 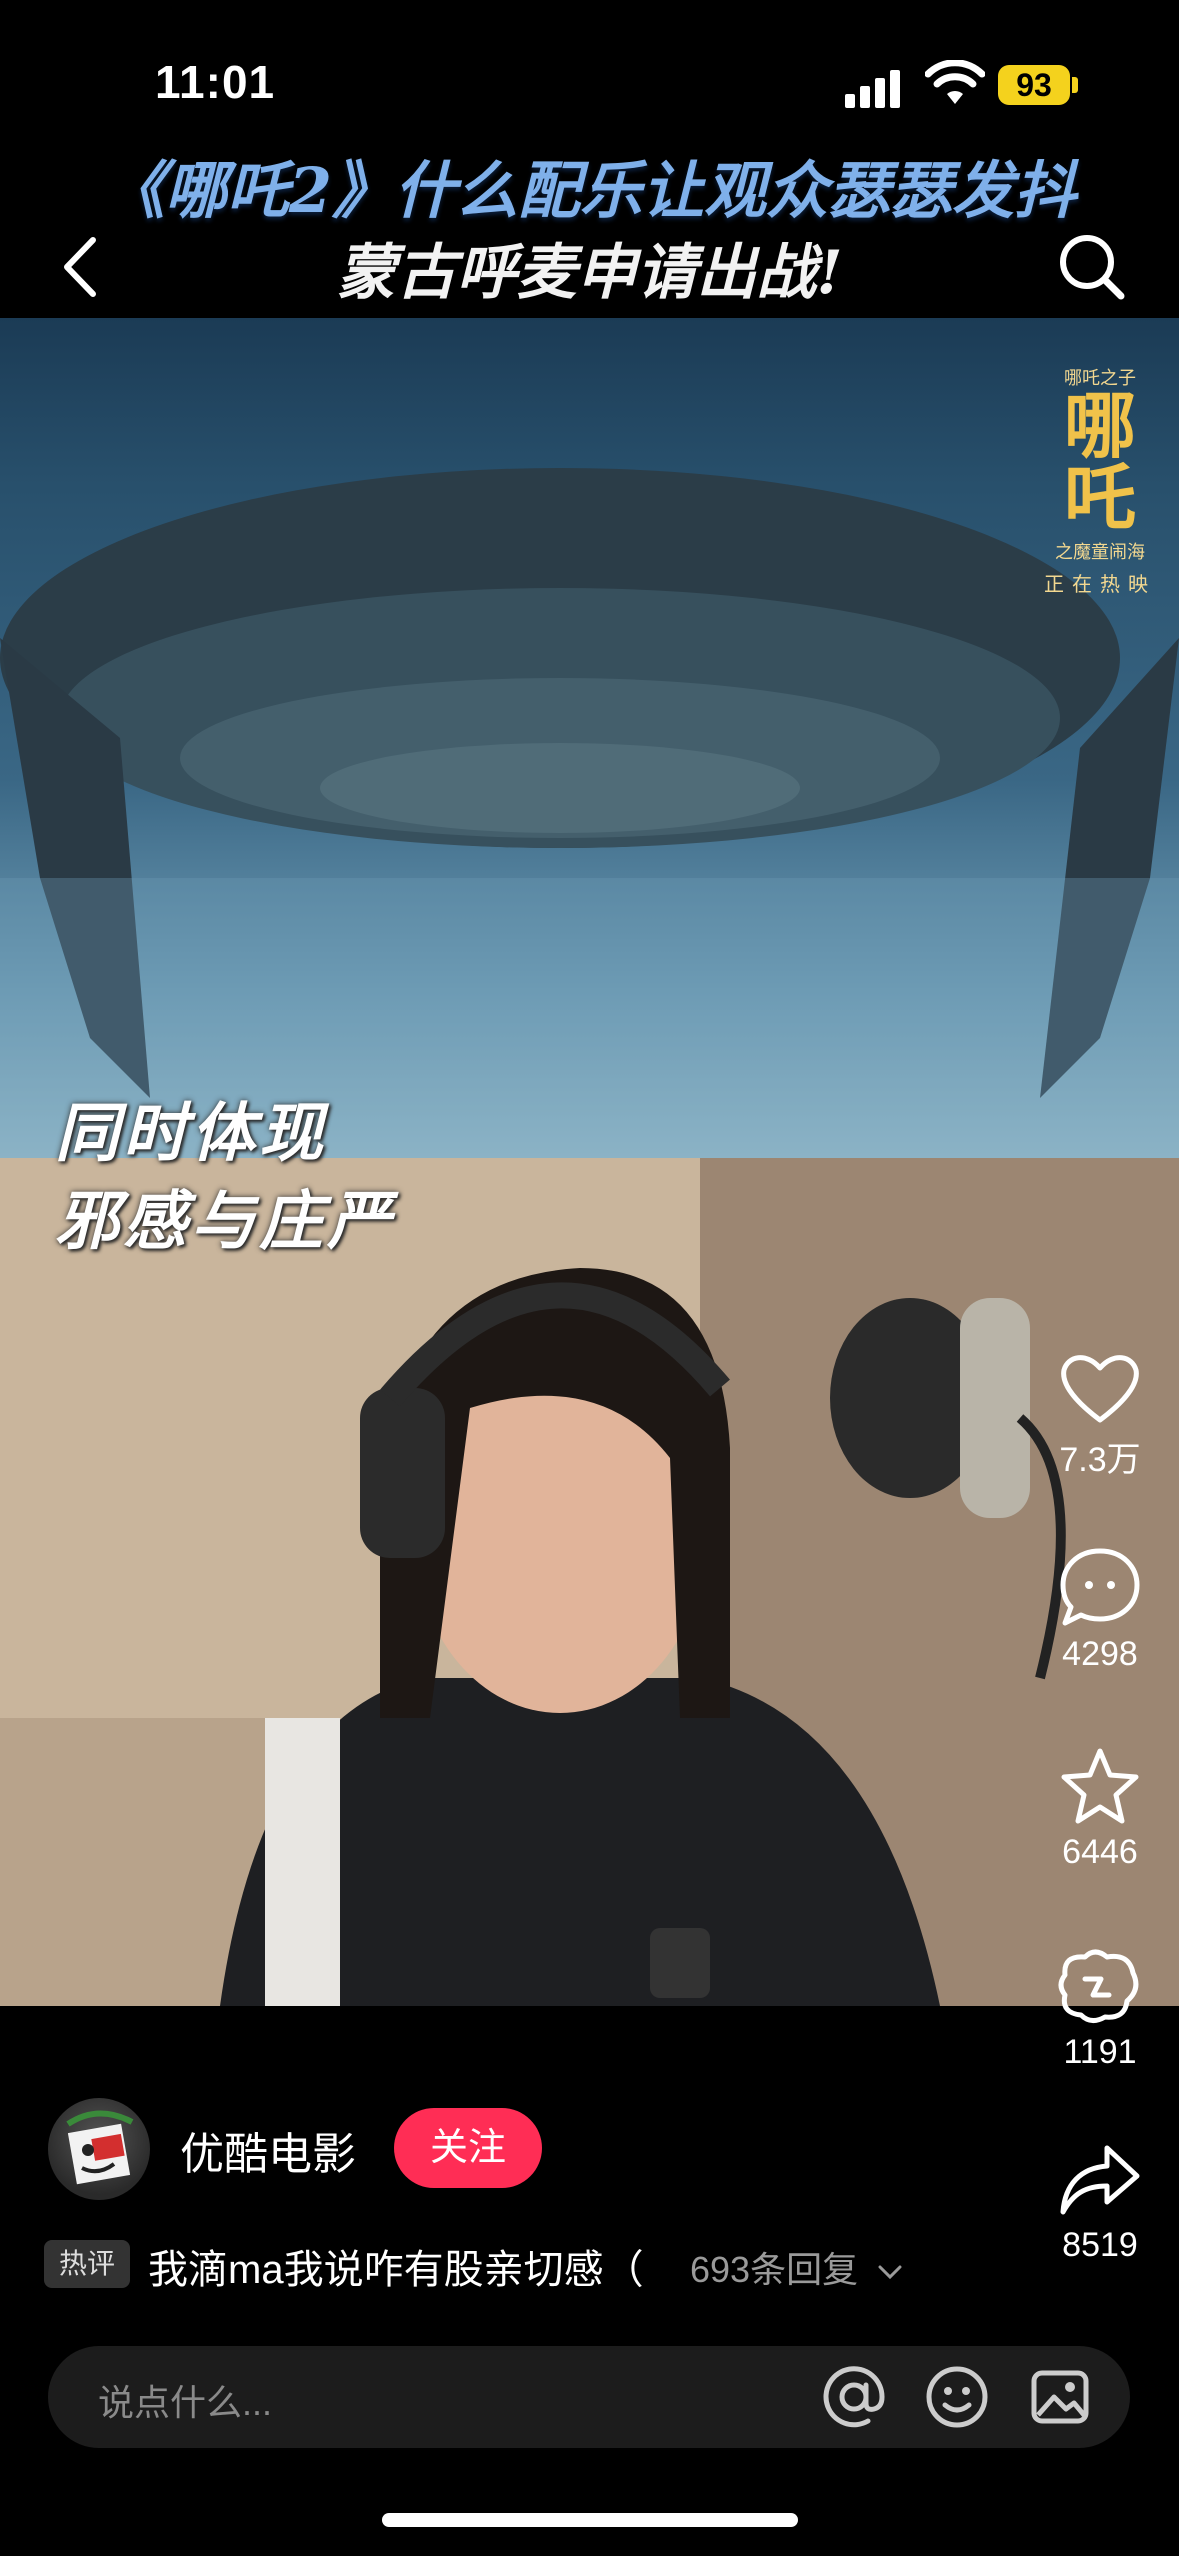 What do you see at coordinates (396, 2266) in the screenshot?
I see `hot-comment-text: 我滴ma我说咋有股亲切感（` at bounding box center [396, 2266].